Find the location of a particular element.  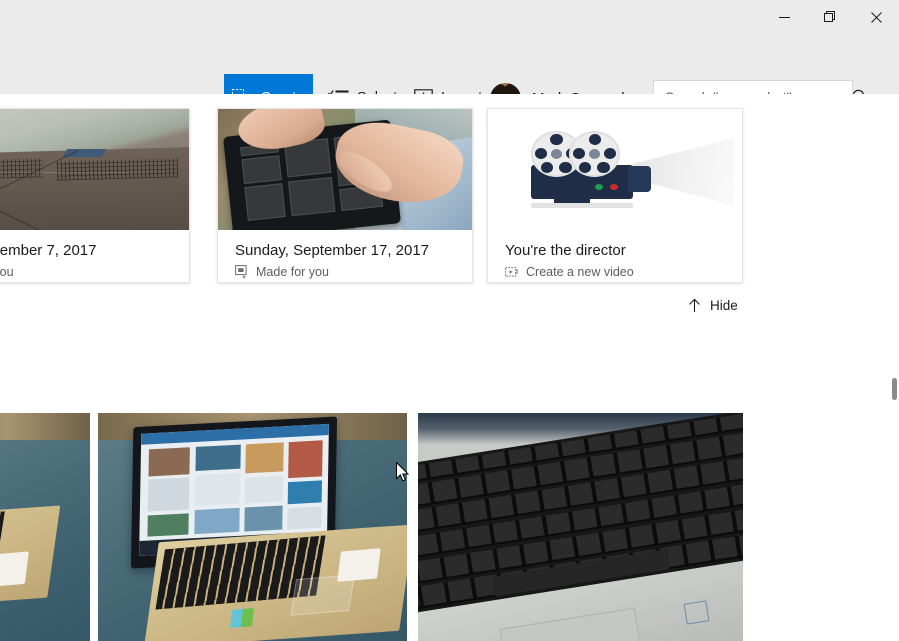

close-icon is located at coordinates (876, 17).